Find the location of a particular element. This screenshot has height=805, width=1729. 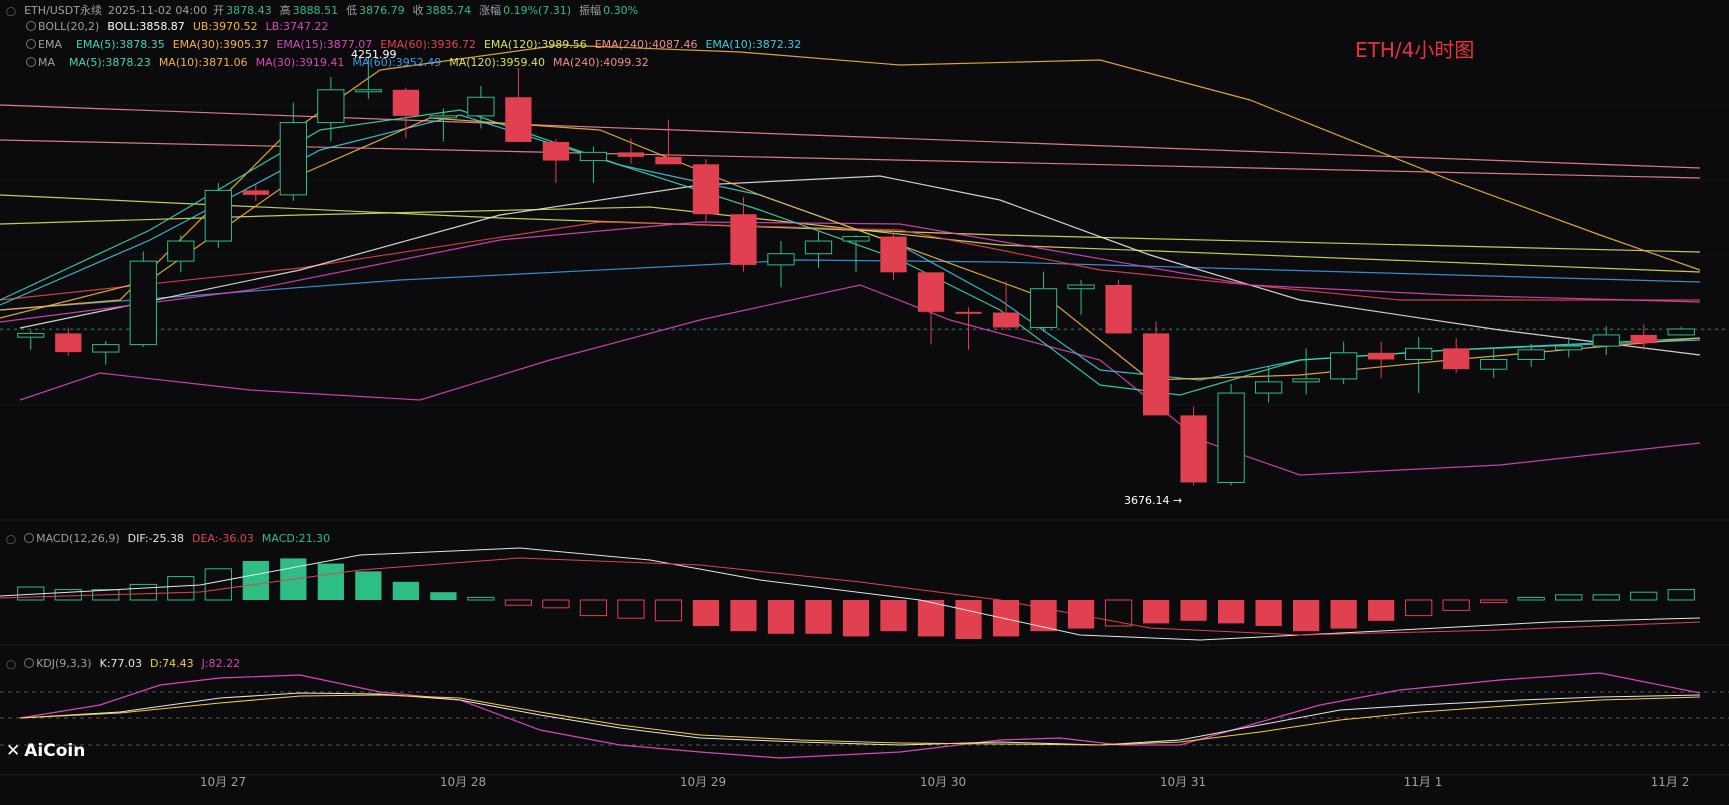

ma60-line is located at coordinates (850, 285).